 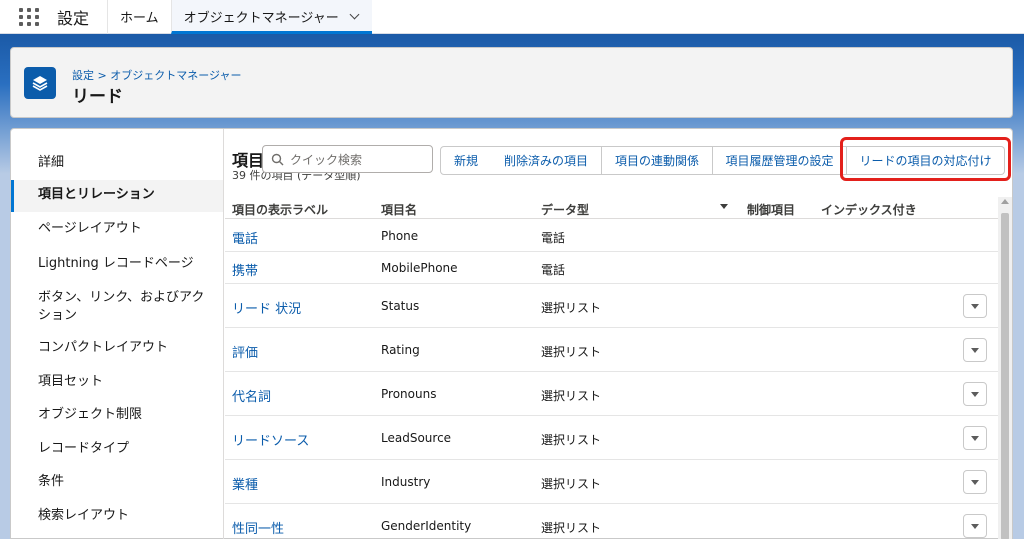 What do you see at coordinates (84, 515) in the screenshot?
I see `sidebar-item-label: 検索レイアウト` at bounding box center [84, 515].